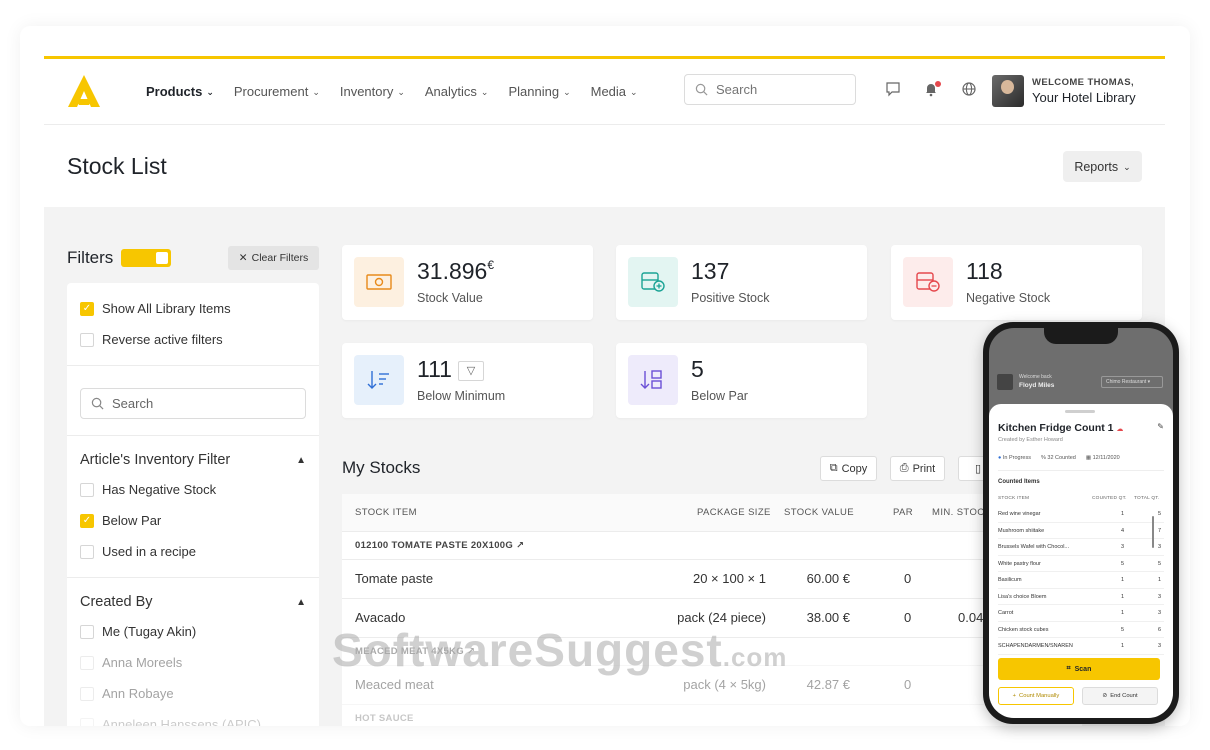  I want to click on sheet-handle, so click(1080, 411).